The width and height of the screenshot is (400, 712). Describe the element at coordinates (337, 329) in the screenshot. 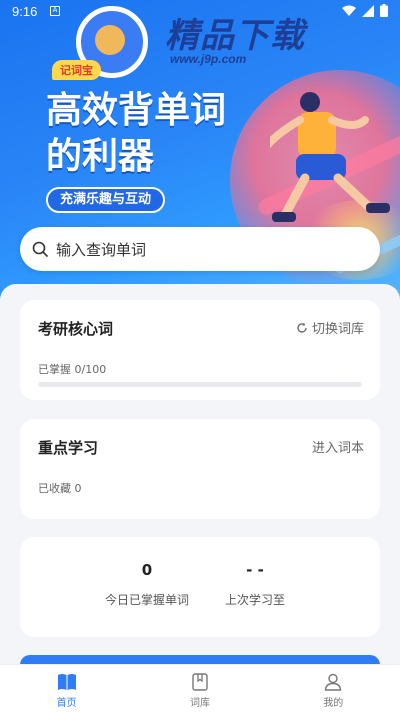

I see `switch-library-label: 切换词库` at that location.